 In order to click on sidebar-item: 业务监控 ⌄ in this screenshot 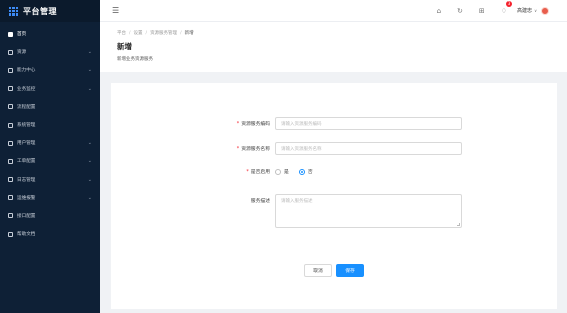, I will do `click(50, 89)`.